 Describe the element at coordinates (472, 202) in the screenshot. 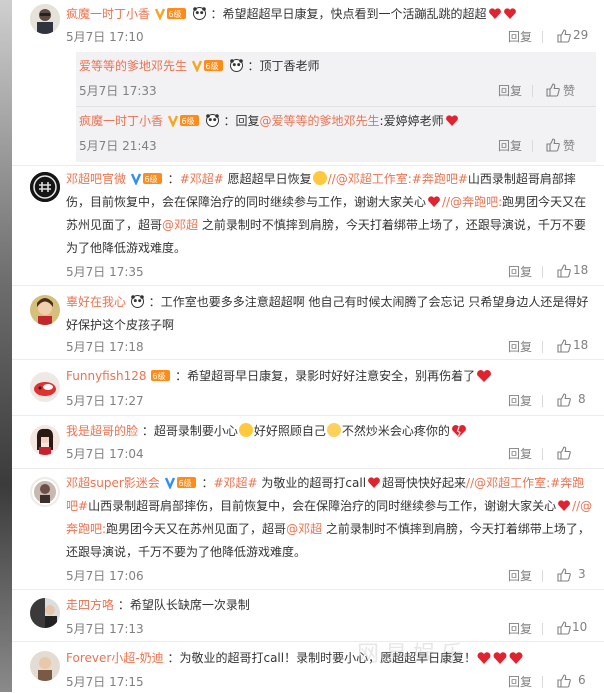

I see `mention-link: //@奔跑吧:` at that location.